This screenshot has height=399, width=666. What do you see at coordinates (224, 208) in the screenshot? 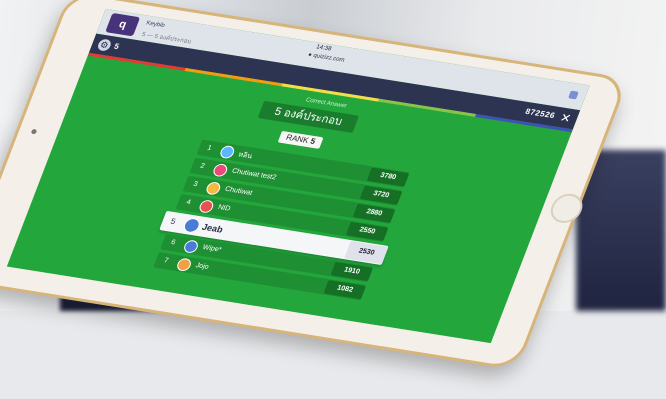
I see `player-name: NID` at bounding box center [224, 208].